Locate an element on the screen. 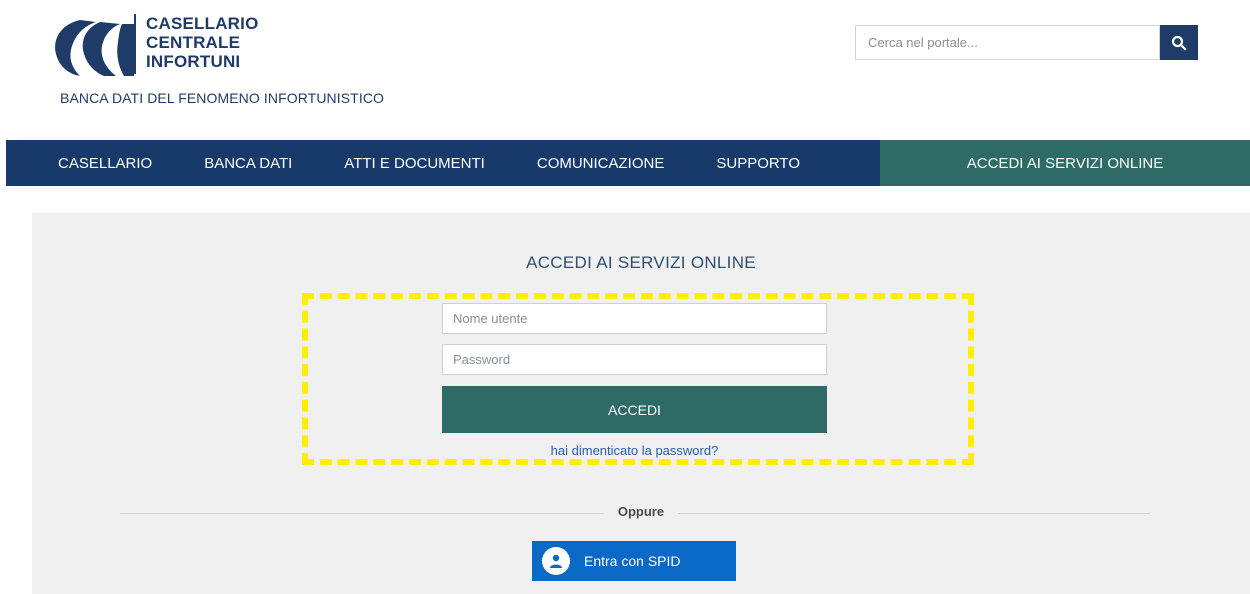  search-box is located at coordinates (1007, 42).